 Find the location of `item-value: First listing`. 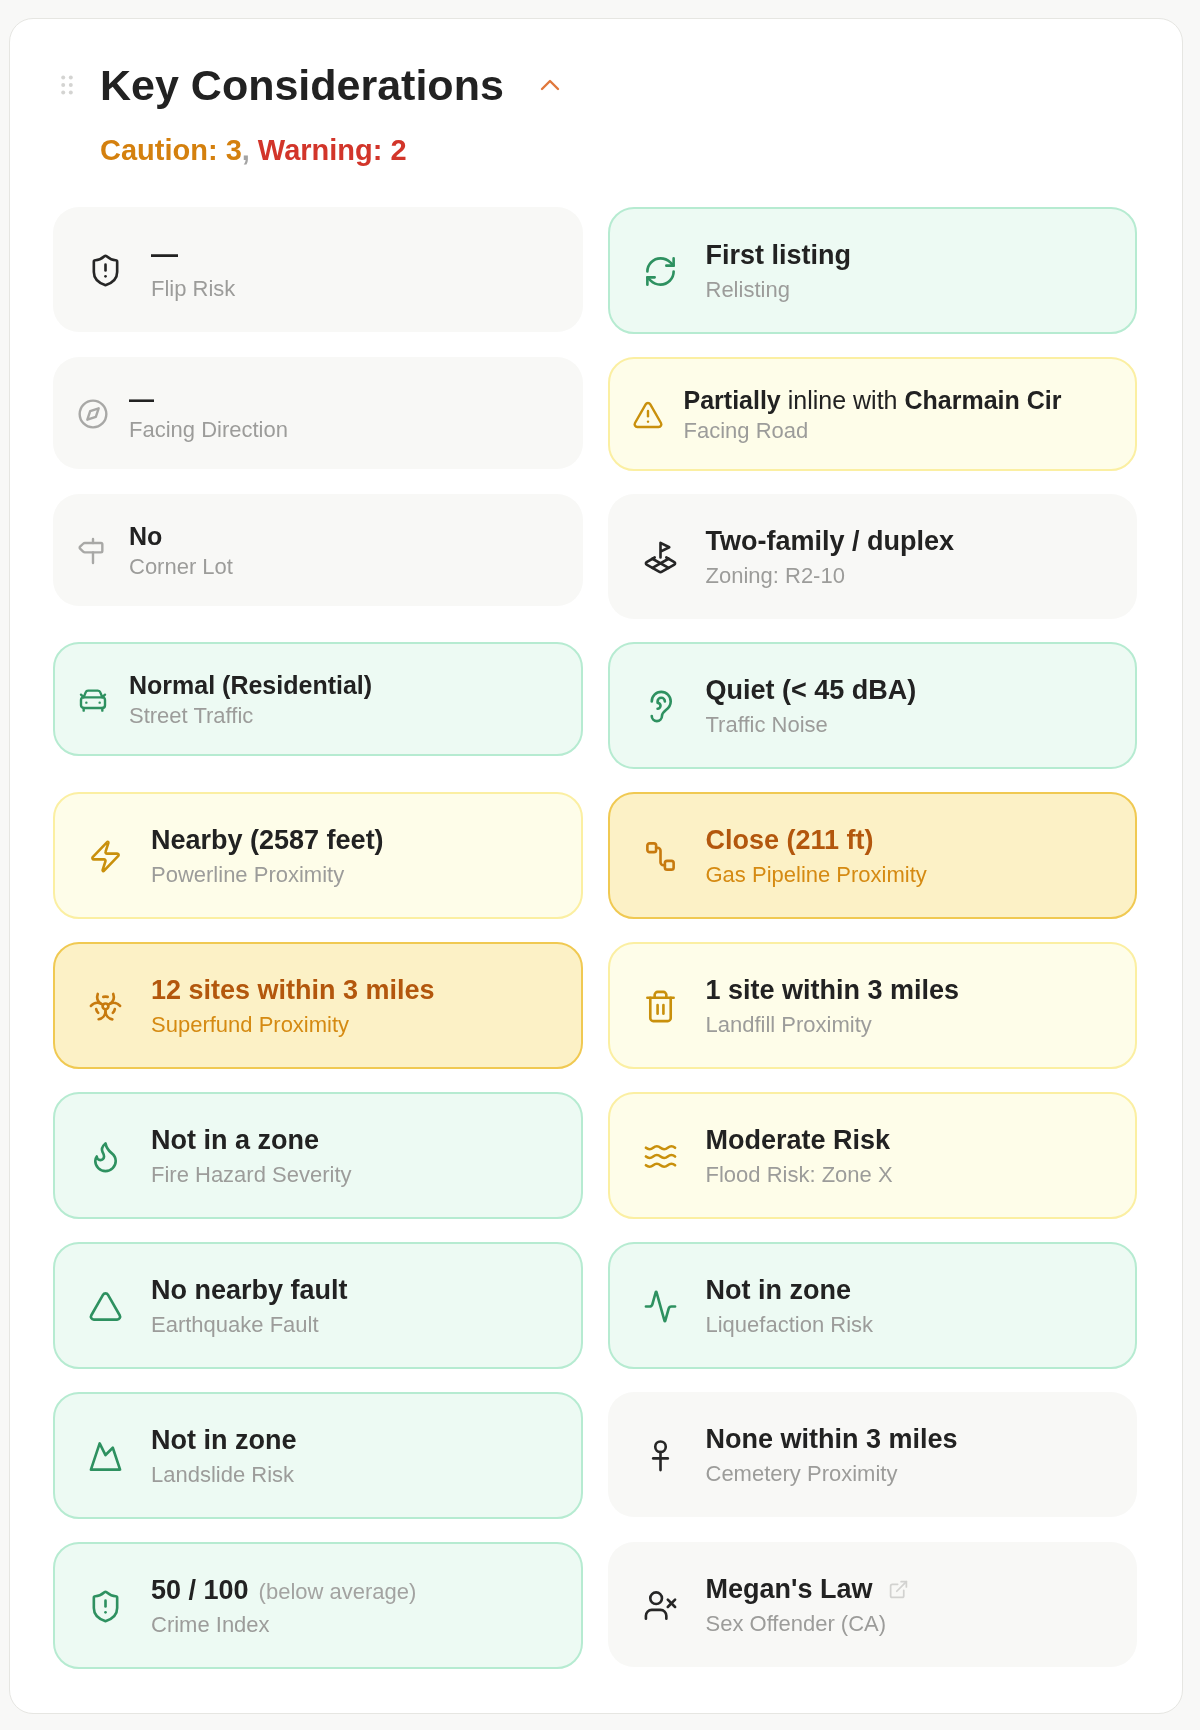

item-value: First listing is located at coordinates (778, 255).